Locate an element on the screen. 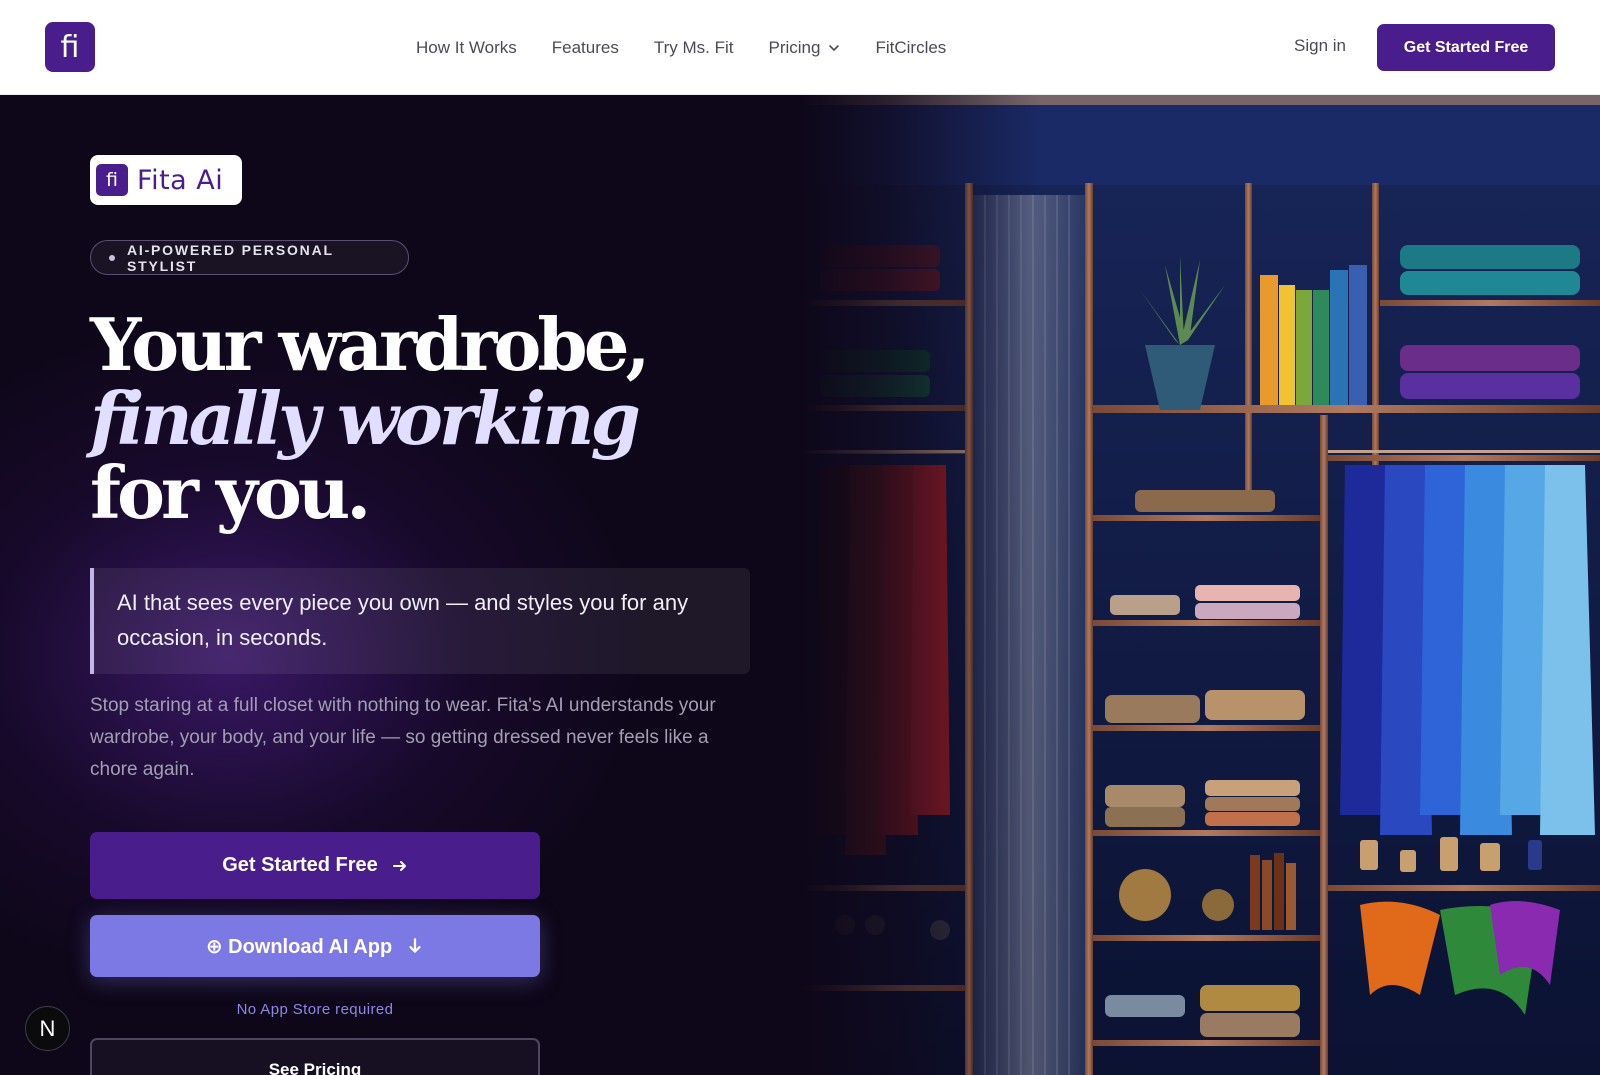 This screenshot has width=1600, height=1075. brand-logo-chip: ﬁ Fita Ai is located at coordinates (166, 180).